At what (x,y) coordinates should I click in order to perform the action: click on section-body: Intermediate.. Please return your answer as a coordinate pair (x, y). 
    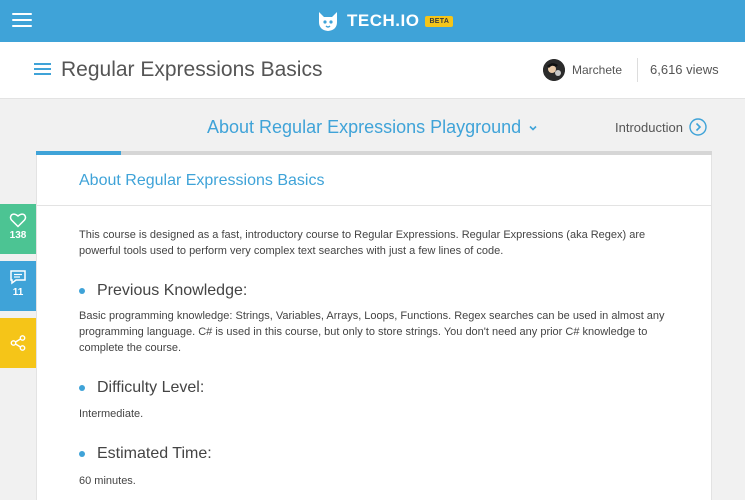
    Looking at the image, I should click on (111, 414).